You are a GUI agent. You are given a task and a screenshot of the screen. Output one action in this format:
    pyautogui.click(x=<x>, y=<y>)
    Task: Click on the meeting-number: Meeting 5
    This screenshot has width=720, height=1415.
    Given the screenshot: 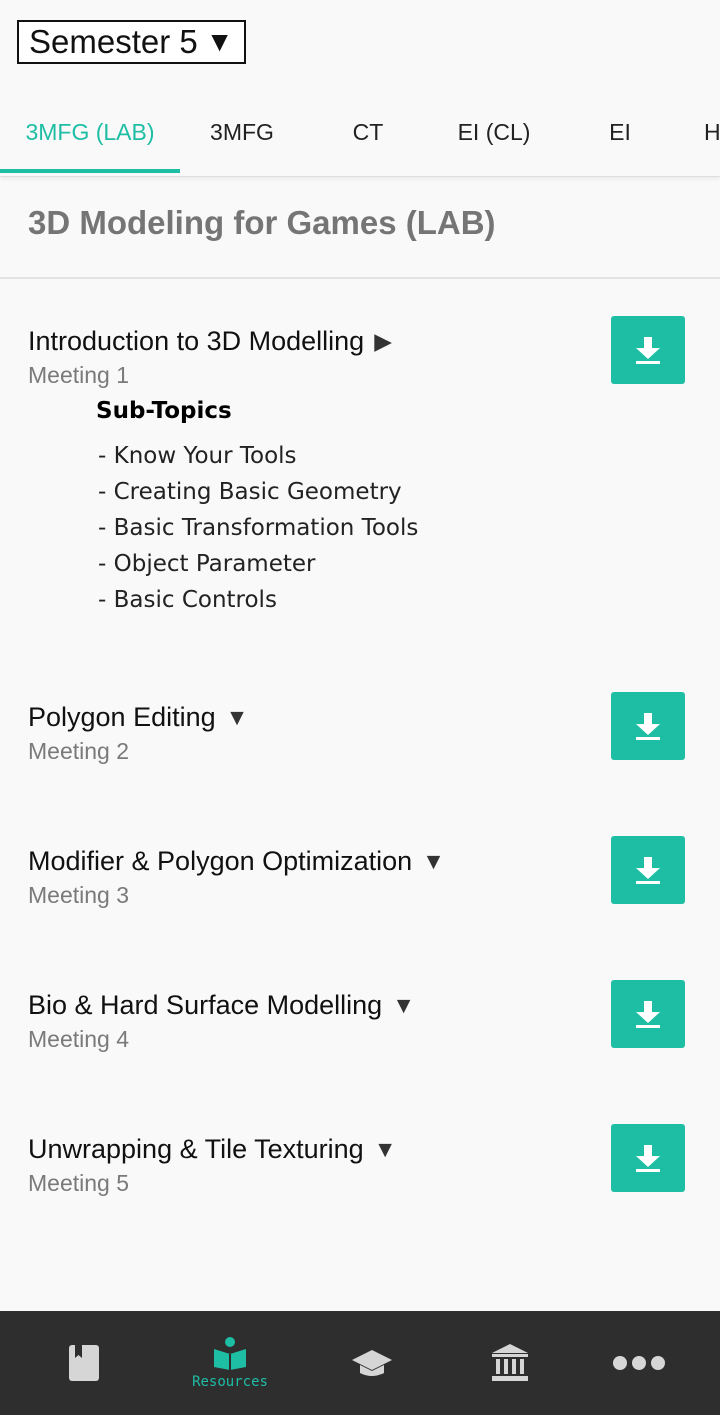 What is the action you would take?
    pyautogui.click(x=79, y=1183)
    